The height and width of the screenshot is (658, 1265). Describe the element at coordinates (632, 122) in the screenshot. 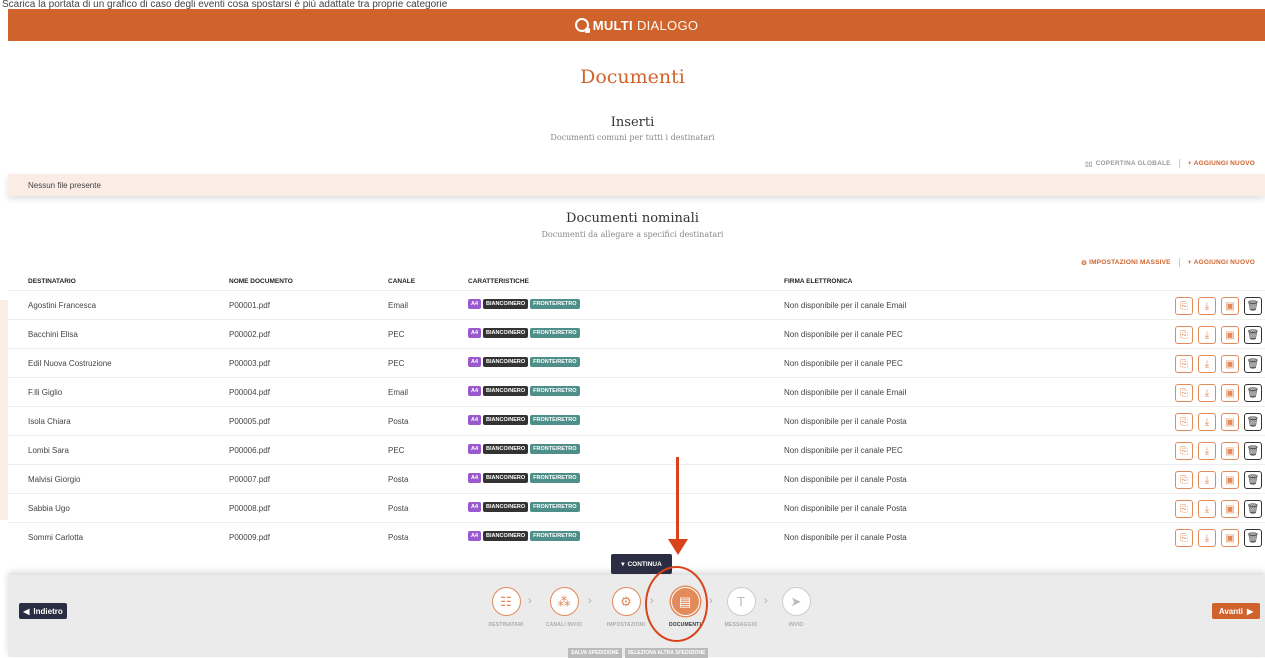

I see `inserti-title: Inserti` at that location.